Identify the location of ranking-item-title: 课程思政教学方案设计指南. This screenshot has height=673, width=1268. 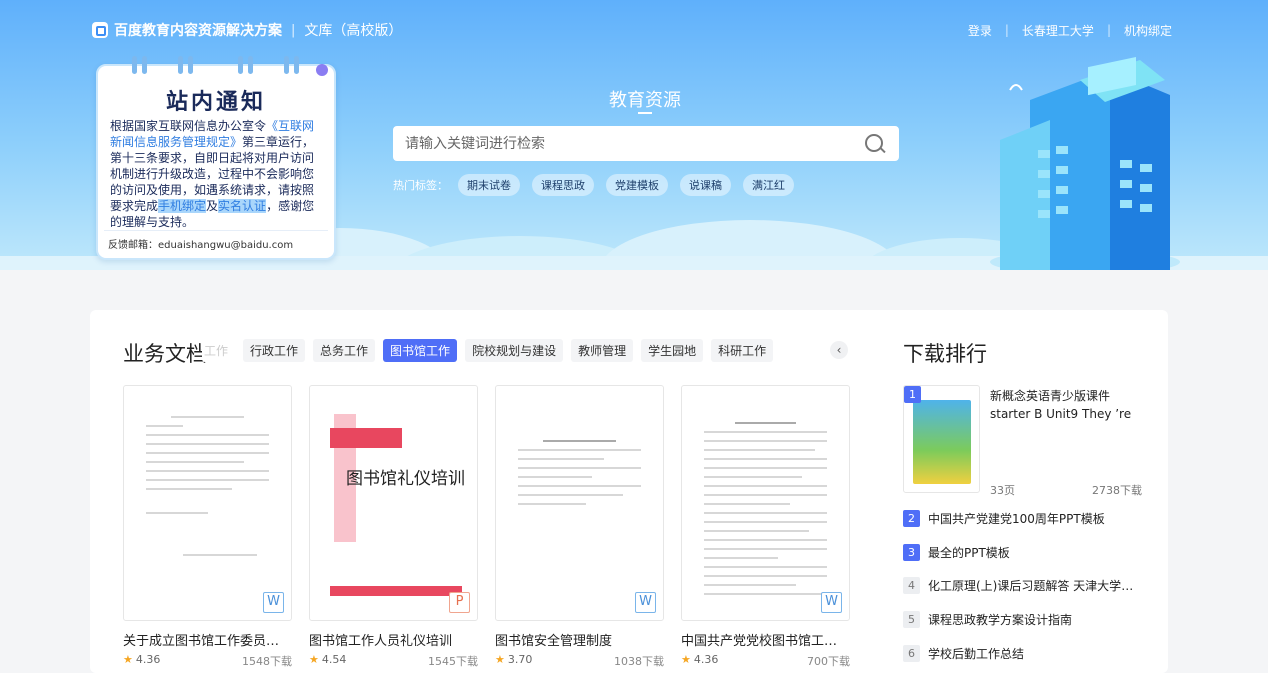
(1035, 619).